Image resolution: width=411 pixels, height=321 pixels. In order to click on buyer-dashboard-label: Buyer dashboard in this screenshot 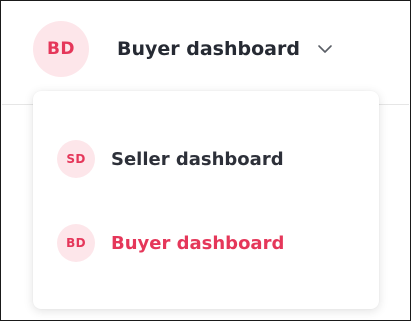, I will do `click(198, 243)`.